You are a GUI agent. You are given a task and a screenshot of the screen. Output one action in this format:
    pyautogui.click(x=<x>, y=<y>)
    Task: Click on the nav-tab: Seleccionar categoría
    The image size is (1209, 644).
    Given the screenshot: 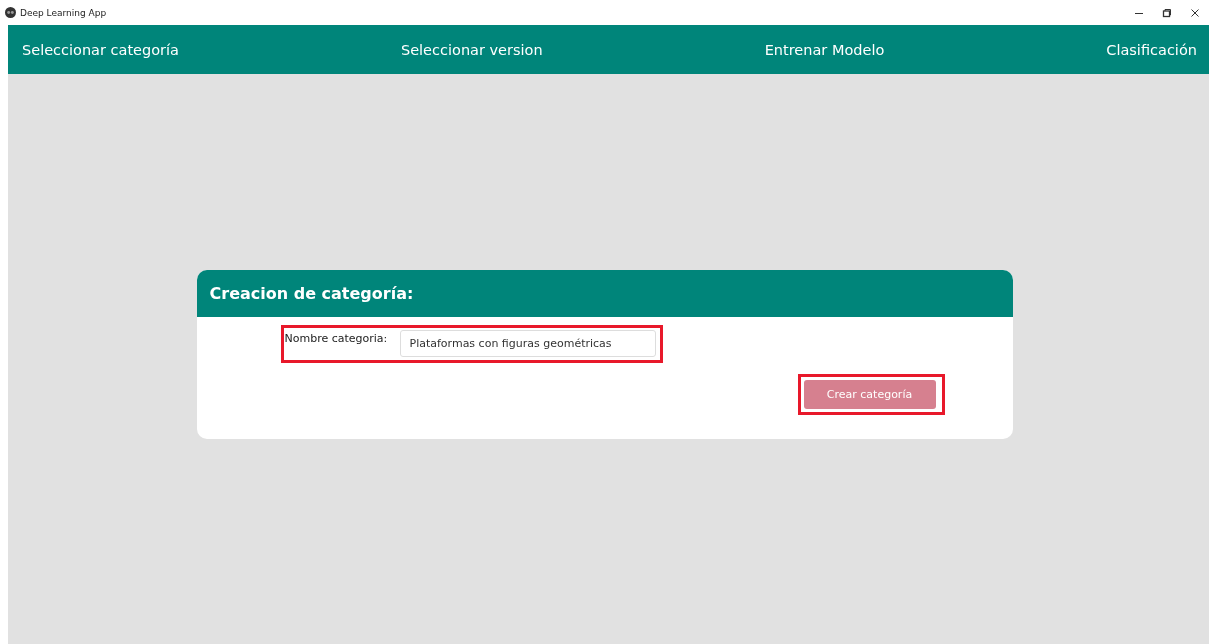 What is the action you would take?
    pyautogui.click(x=100, y=49)
    